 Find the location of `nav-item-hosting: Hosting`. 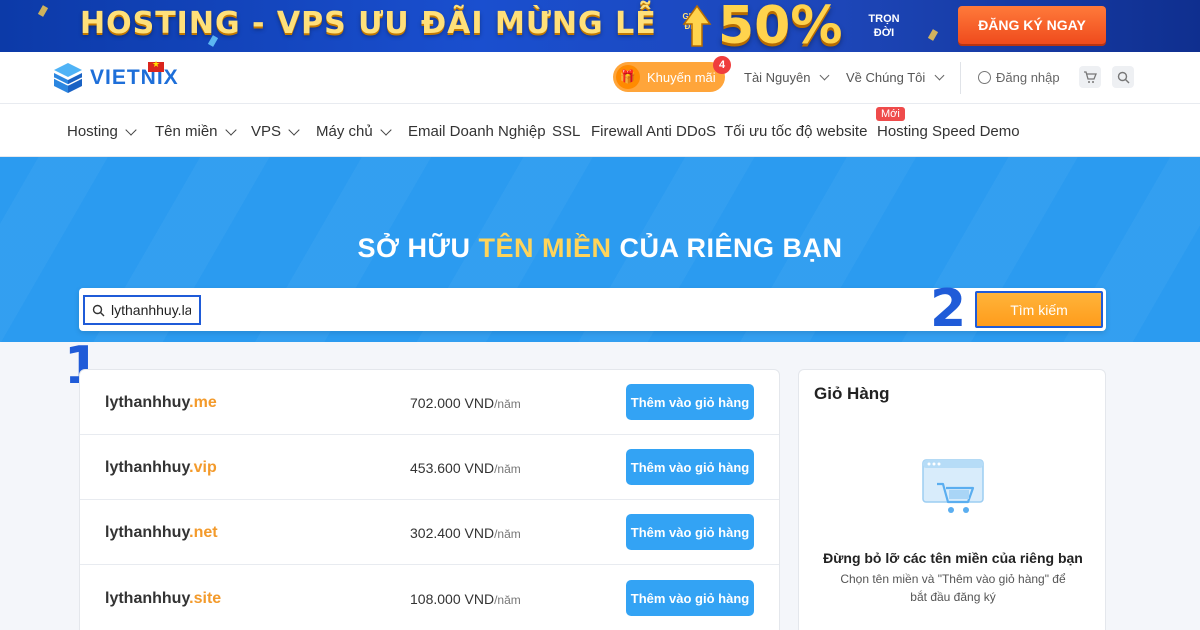

nav-item-hosting: Hosting is located at coordinates (102, 131).